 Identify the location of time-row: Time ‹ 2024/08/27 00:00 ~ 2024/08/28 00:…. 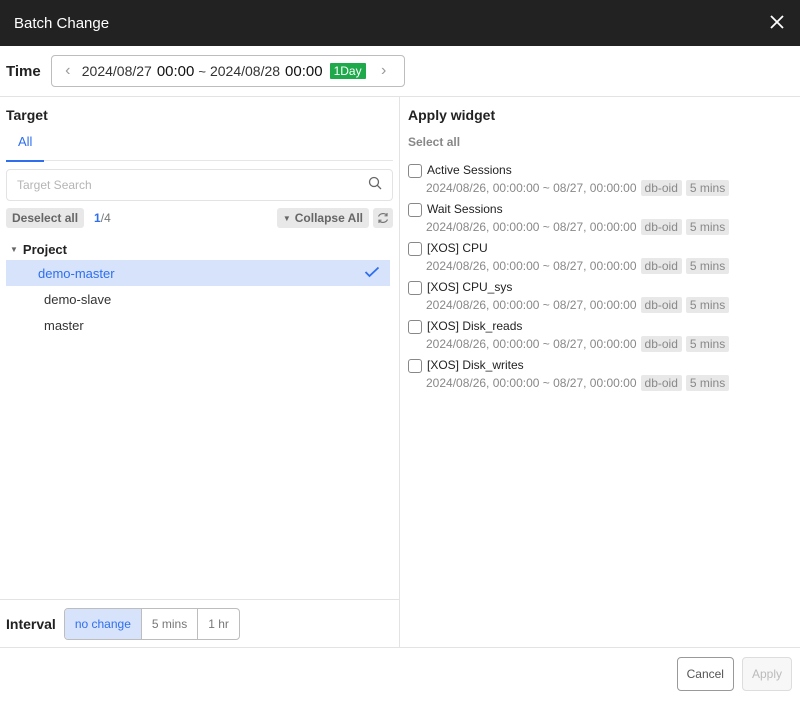
(400, 71).